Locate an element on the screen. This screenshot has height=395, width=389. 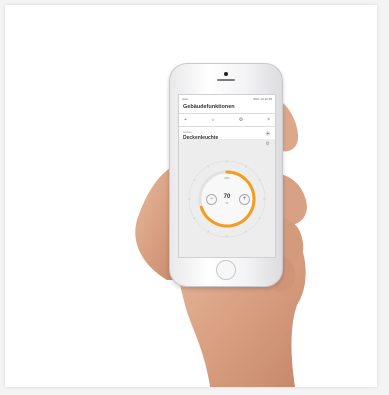
increase-button: + is located at coordinates (244, 199).